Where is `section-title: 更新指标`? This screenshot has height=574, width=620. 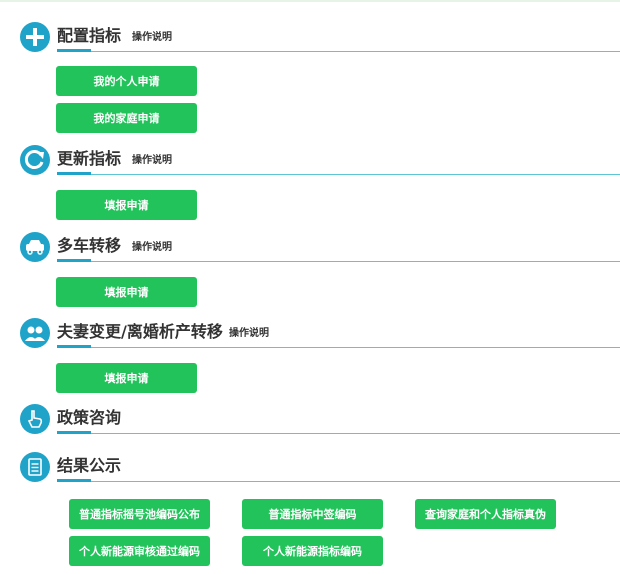
section-title: 更新指标 is located at coordinates (89, 158).